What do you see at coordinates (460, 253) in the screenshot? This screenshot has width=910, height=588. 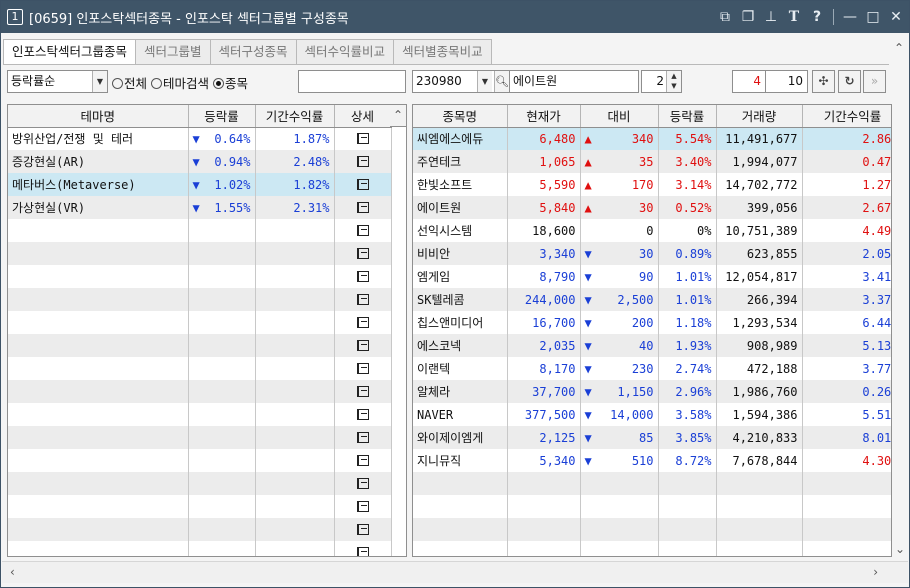 I see `stock-name-cell: 비비안` at bounding box center [460, 253].